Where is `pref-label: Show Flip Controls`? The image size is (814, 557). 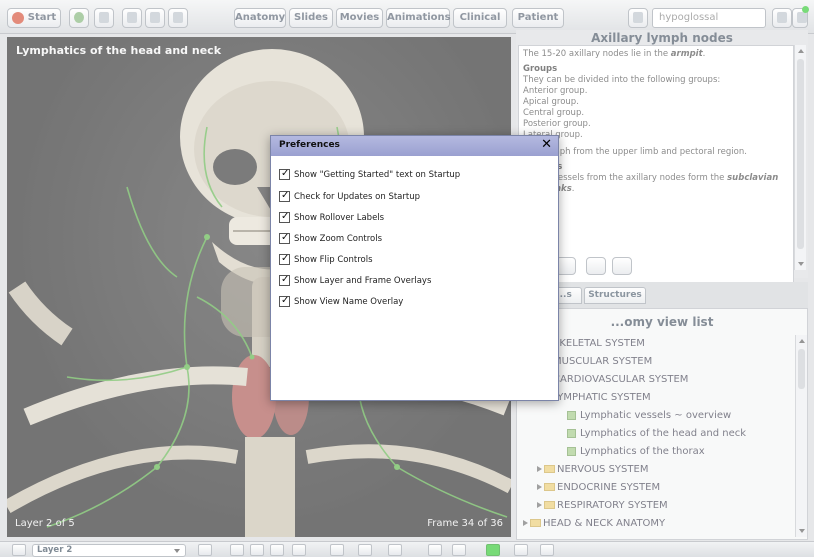 pref-label: Show Flip Controls is located at coordinates (333, 260).